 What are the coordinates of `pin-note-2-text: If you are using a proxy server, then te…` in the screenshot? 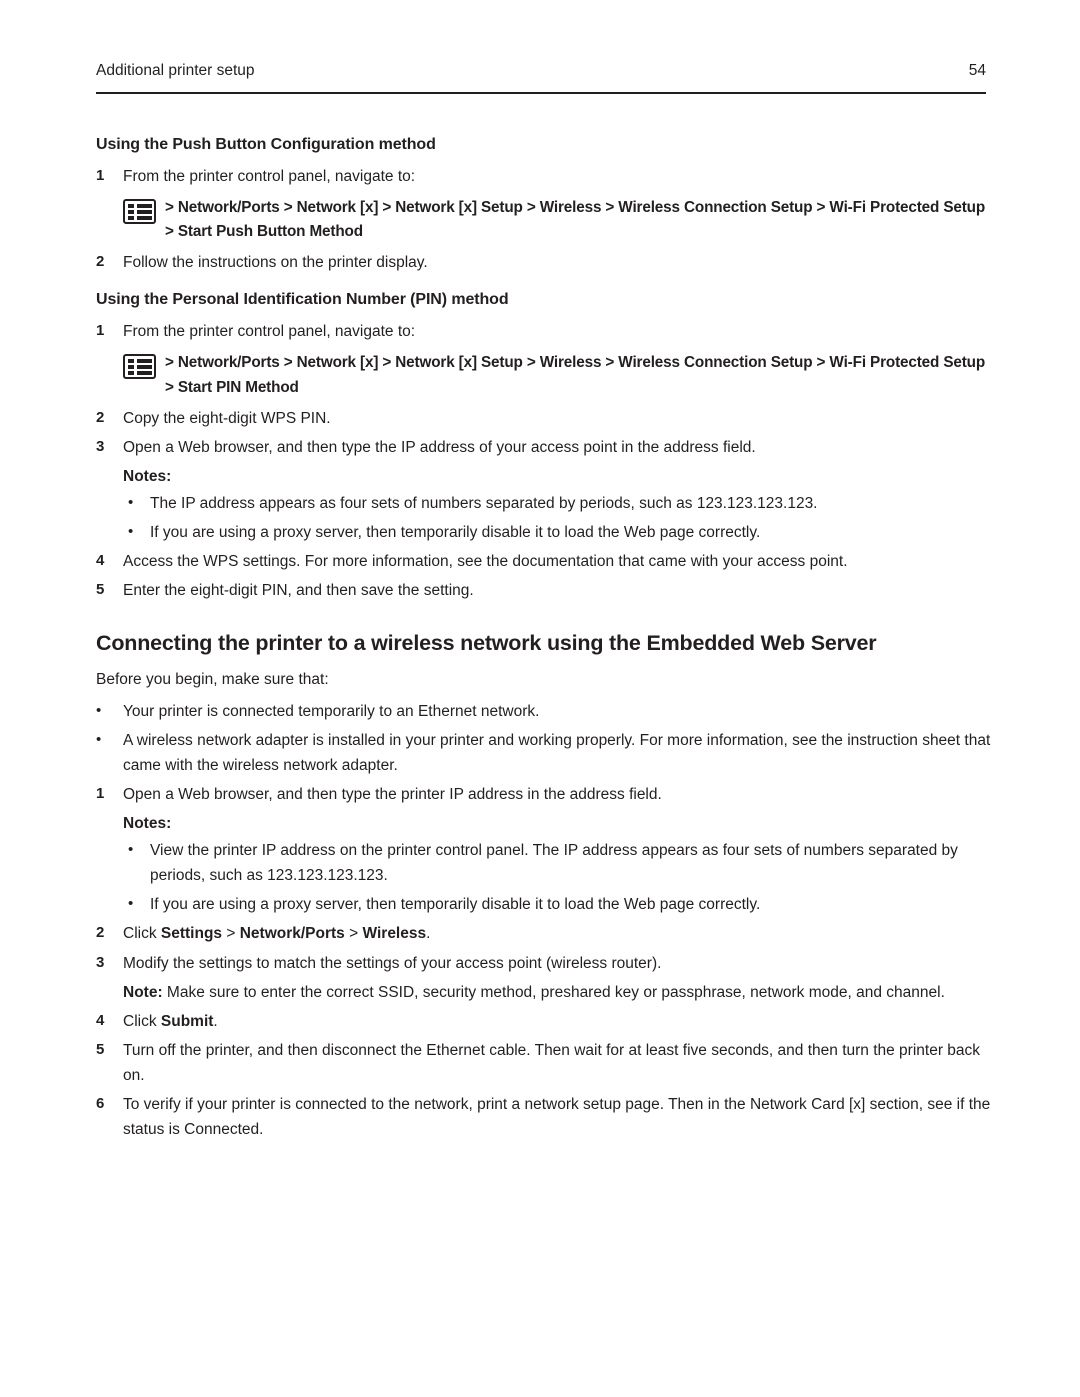 It's located at (455, 533).